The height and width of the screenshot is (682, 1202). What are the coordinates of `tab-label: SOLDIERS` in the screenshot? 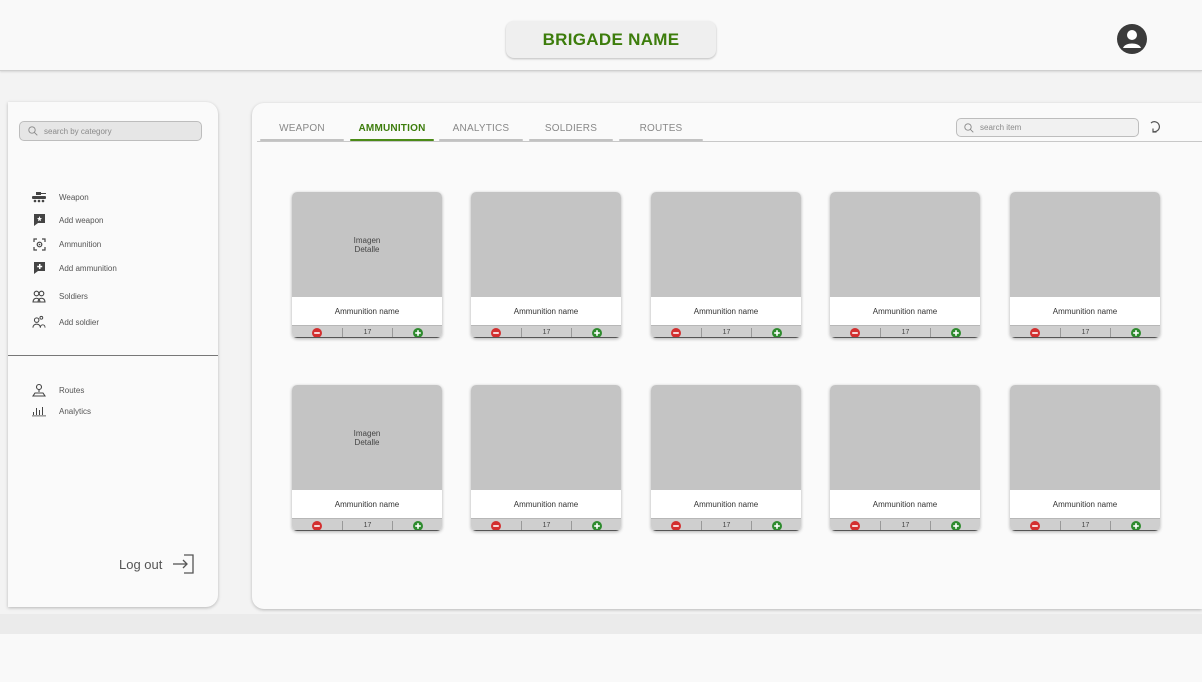 It's located at (571, 128).